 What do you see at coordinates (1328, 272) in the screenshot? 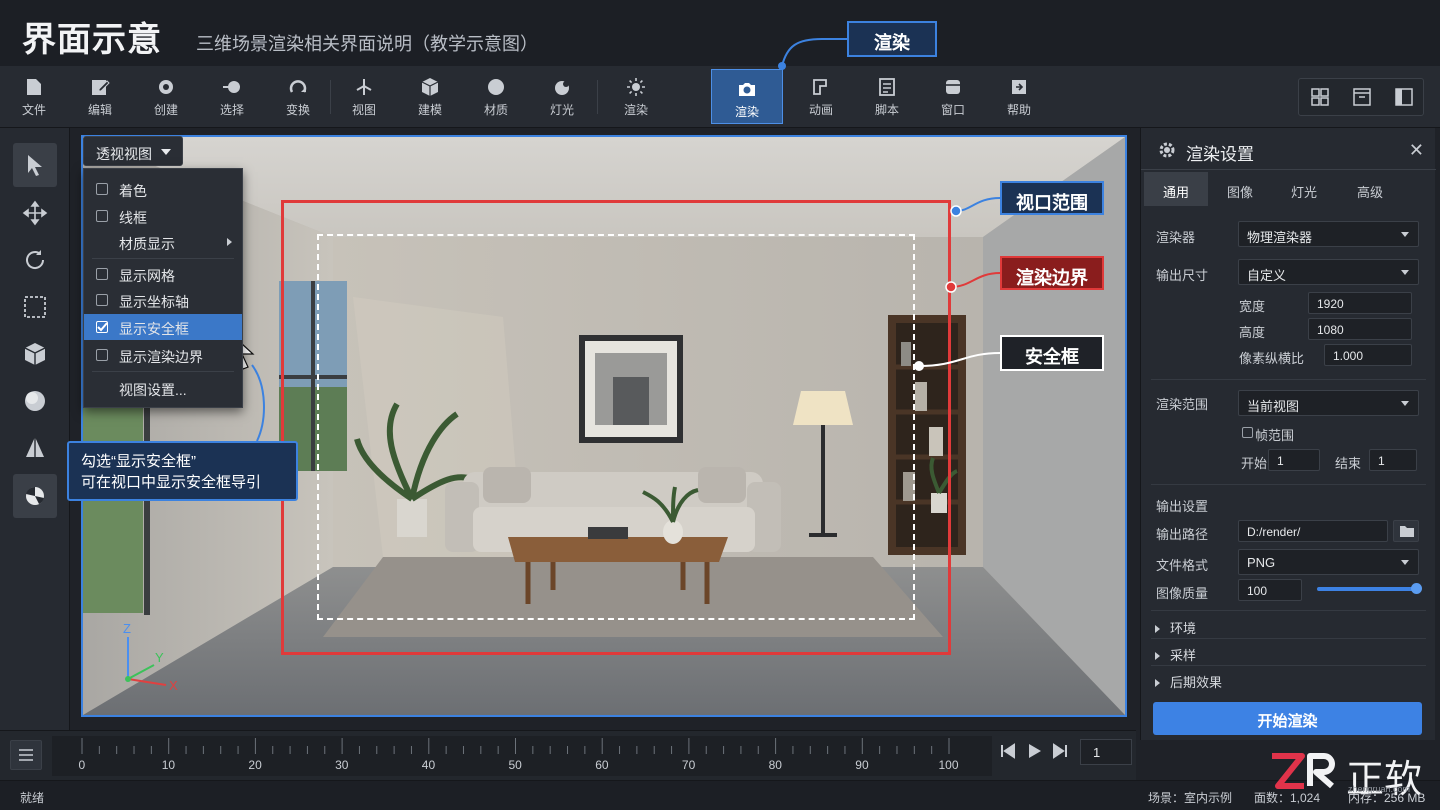
I see `output-size-select: 自定义` at bounding box center [1328, 272].